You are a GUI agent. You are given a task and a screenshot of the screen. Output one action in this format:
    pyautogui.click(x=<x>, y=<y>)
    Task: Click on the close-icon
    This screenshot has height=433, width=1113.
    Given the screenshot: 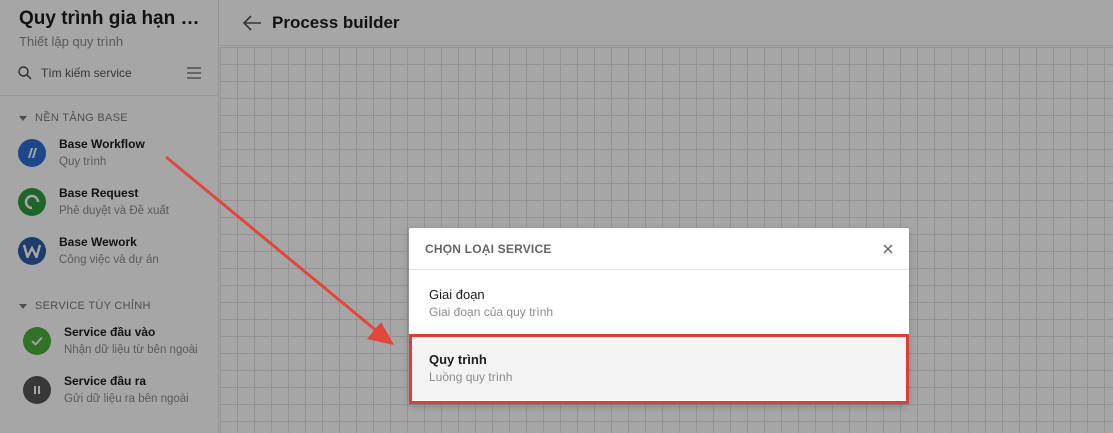 What is the action you would take?
    pyautogui.click(x=888, y=249)
    